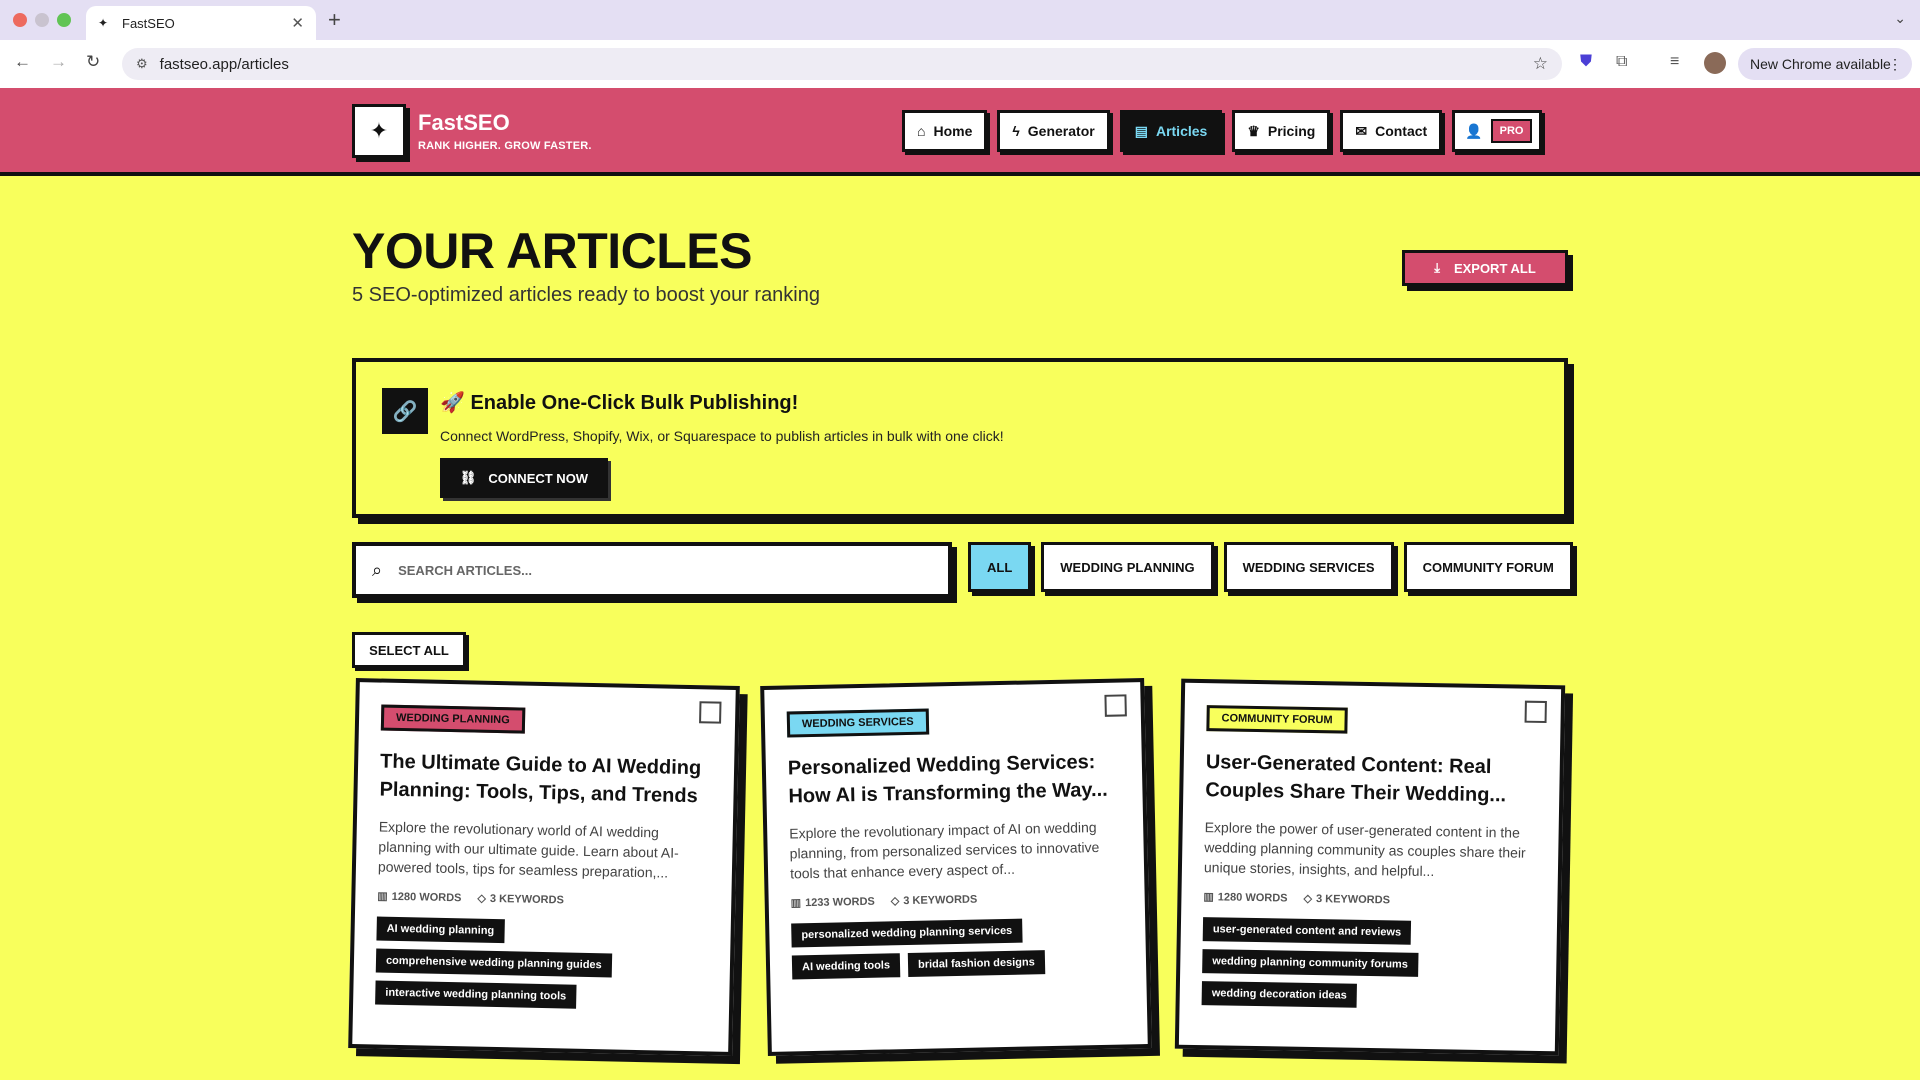 The width and height of the screenshot is (1920, 1080). What do you see at coordinates (64, 20) in the screenshot?
I see `maximize-window-button` at bounding box center [64, 20].